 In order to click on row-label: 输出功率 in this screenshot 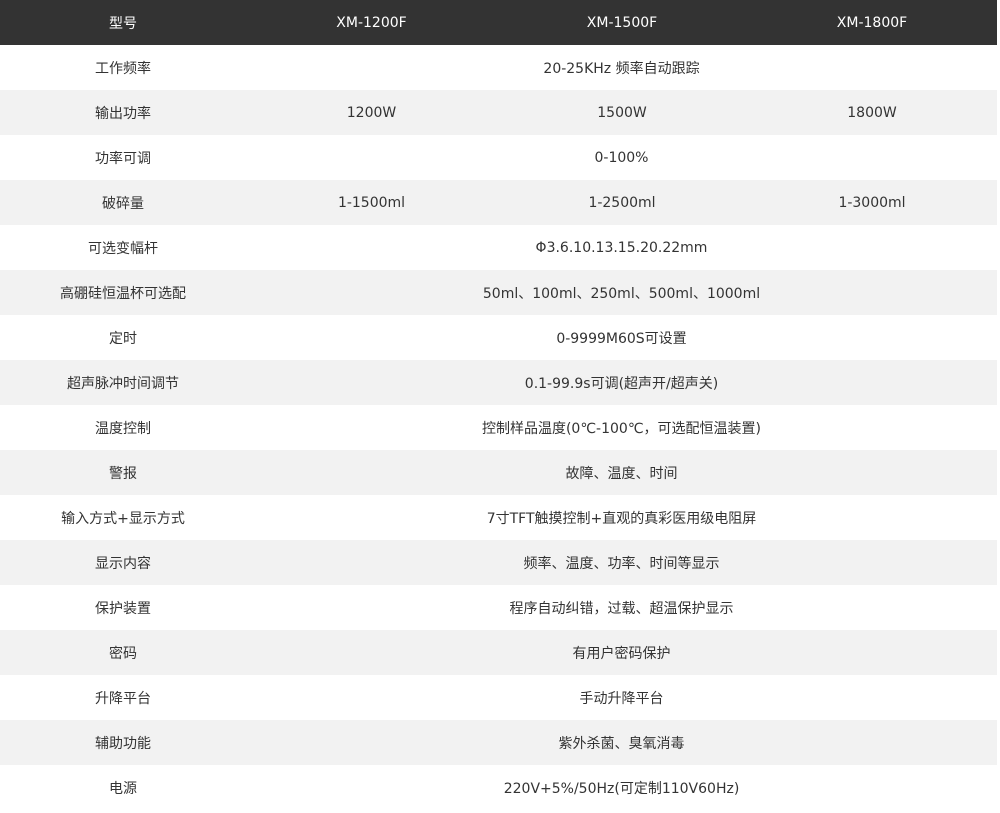, I will do `click(123, 113)`.